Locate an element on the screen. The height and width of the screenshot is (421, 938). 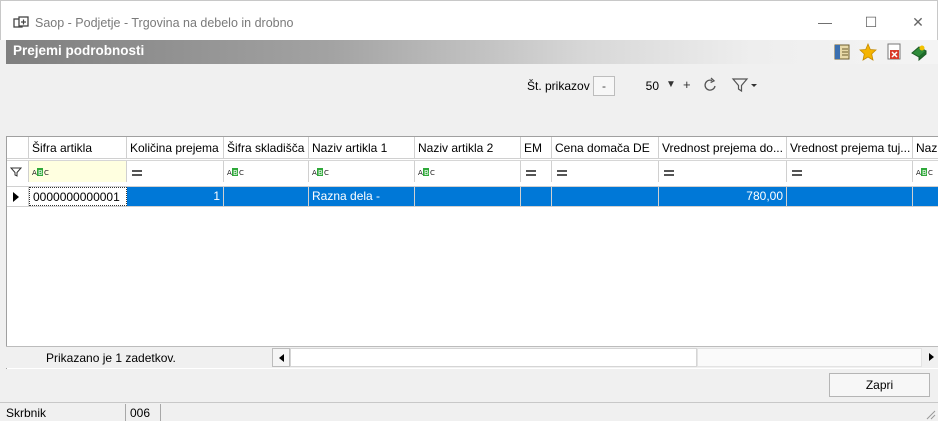
column-header: Cena domača DE is located at coordinates (605, 148).